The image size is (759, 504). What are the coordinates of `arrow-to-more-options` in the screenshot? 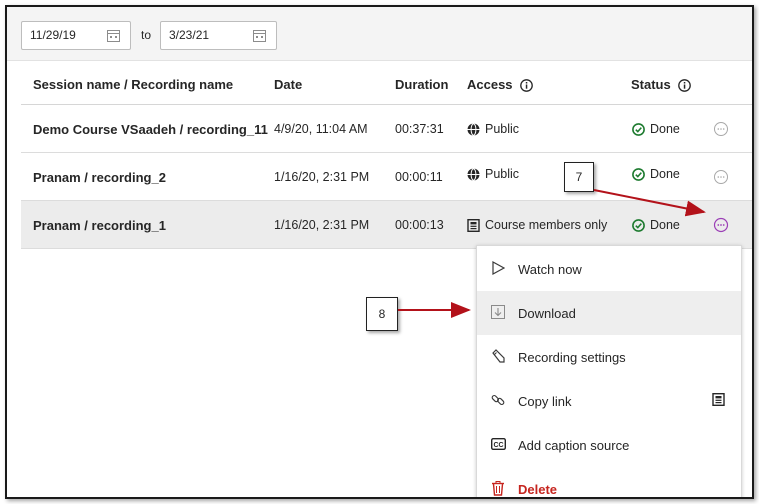 It's located at (649, 203).